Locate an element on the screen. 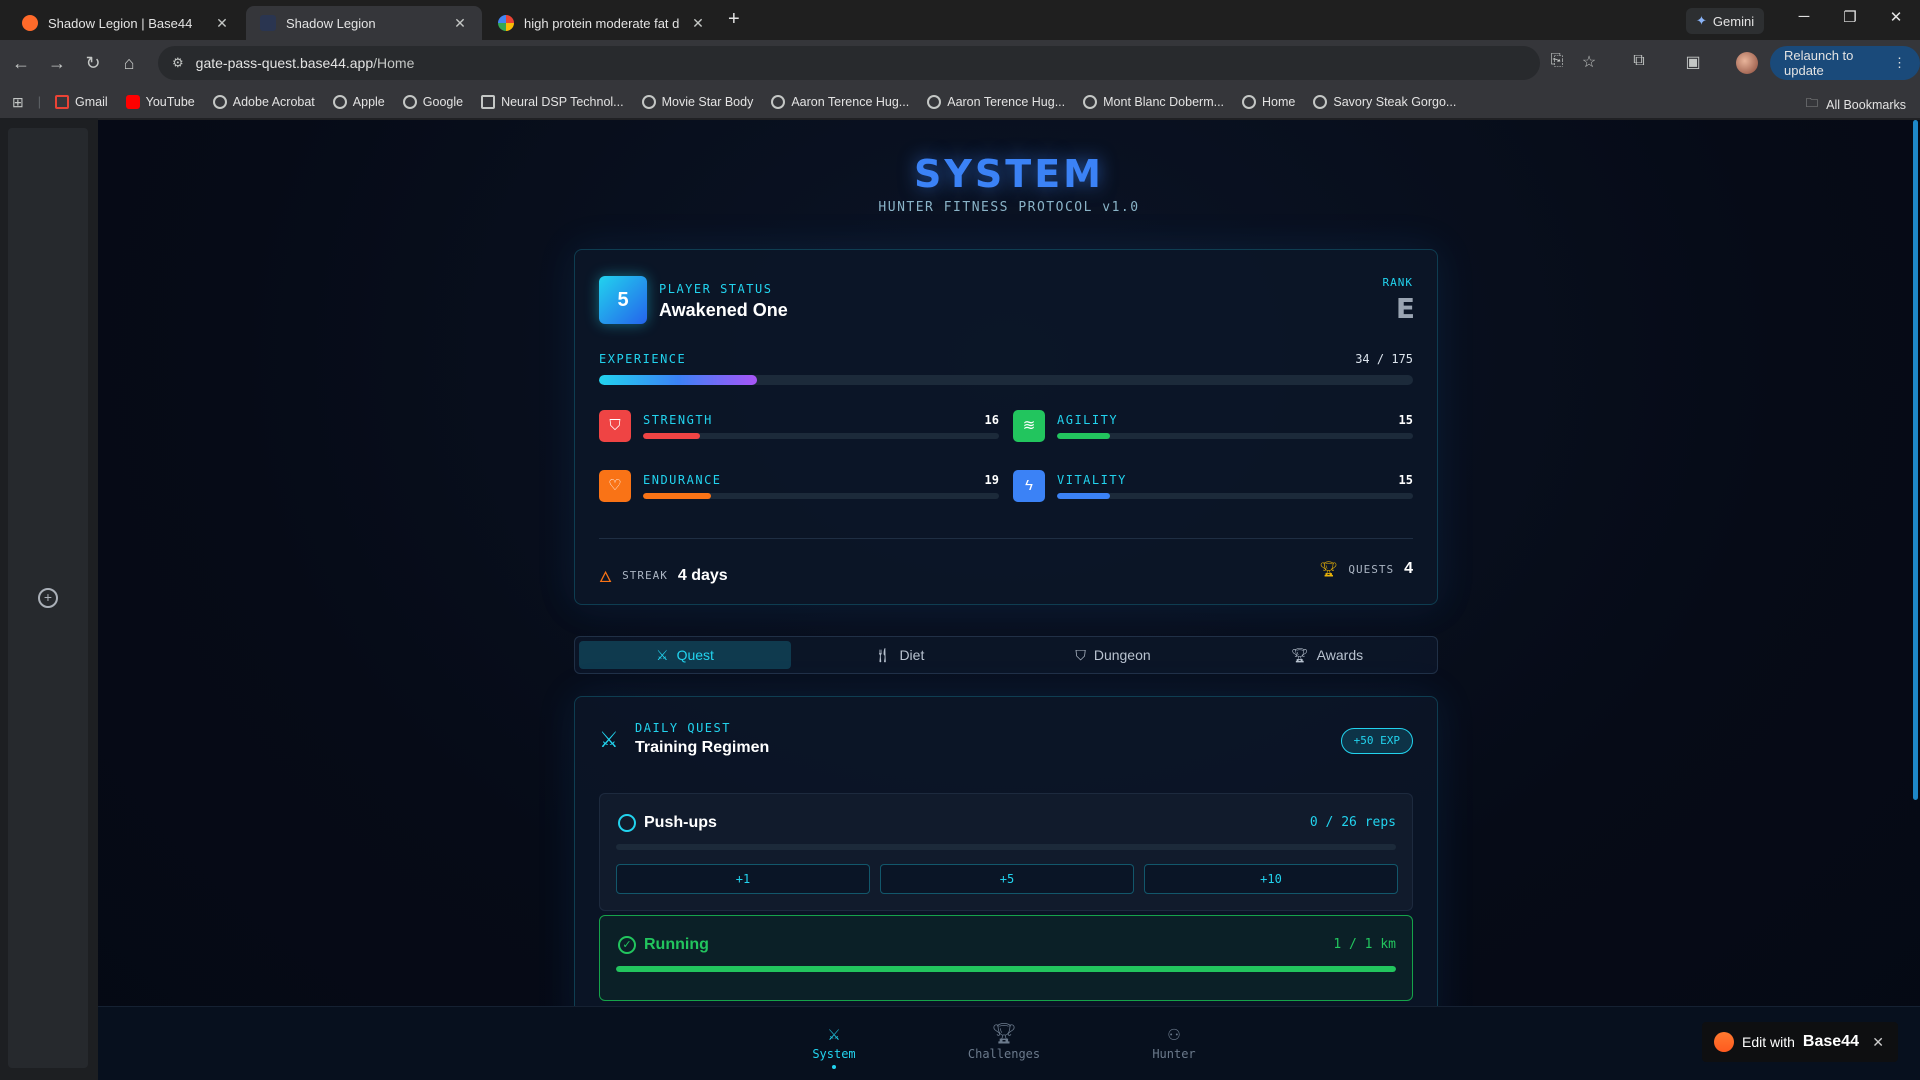  bookmark-item: Movie Star Body is located at coordinates (697, 102).